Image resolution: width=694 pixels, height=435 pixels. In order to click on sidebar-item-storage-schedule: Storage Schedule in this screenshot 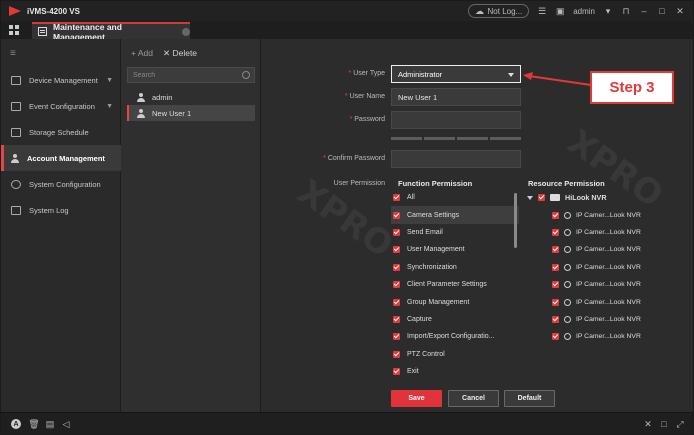, I will do `click(61, 132)`.